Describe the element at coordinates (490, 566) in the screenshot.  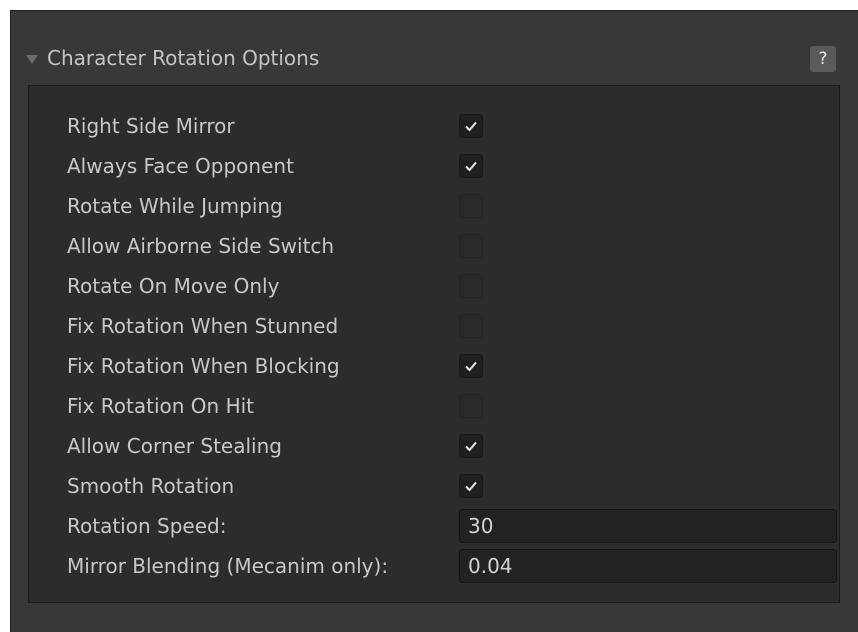
I see `field-value: 0.04` at that location.